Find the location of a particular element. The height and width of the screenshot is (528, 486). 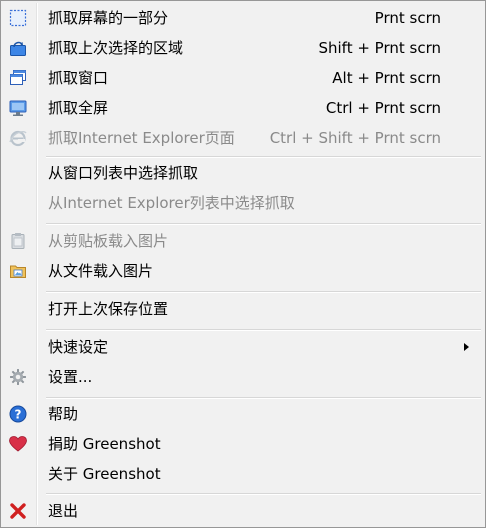

monitor-icon is located at coordinates (18, 108).